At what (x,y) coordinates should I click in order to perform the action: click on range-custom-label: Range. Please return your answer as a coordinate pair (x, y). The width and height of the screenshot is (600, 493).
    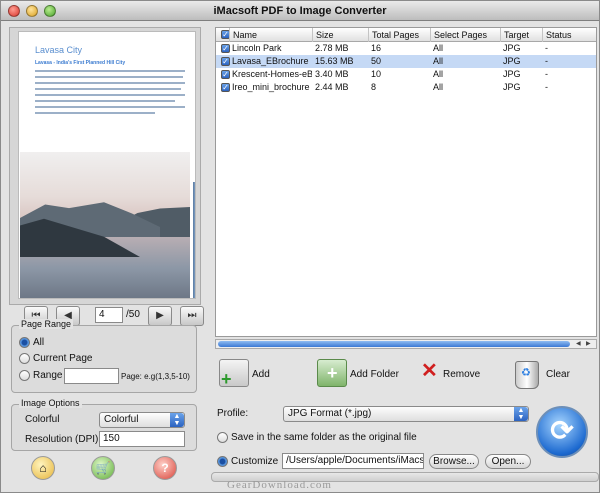
    Looking at the image, I should click on (48, 375).